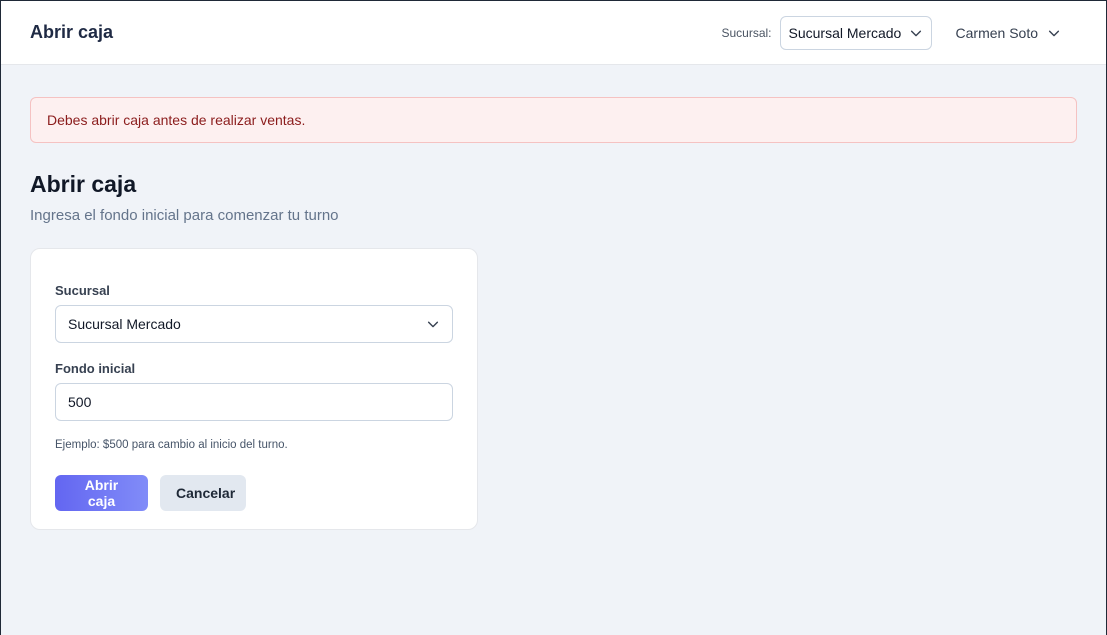  I want to click on top-bar-controls: Sucursal: Sucursal Mercado Carmen Soto, so click(899, 32).